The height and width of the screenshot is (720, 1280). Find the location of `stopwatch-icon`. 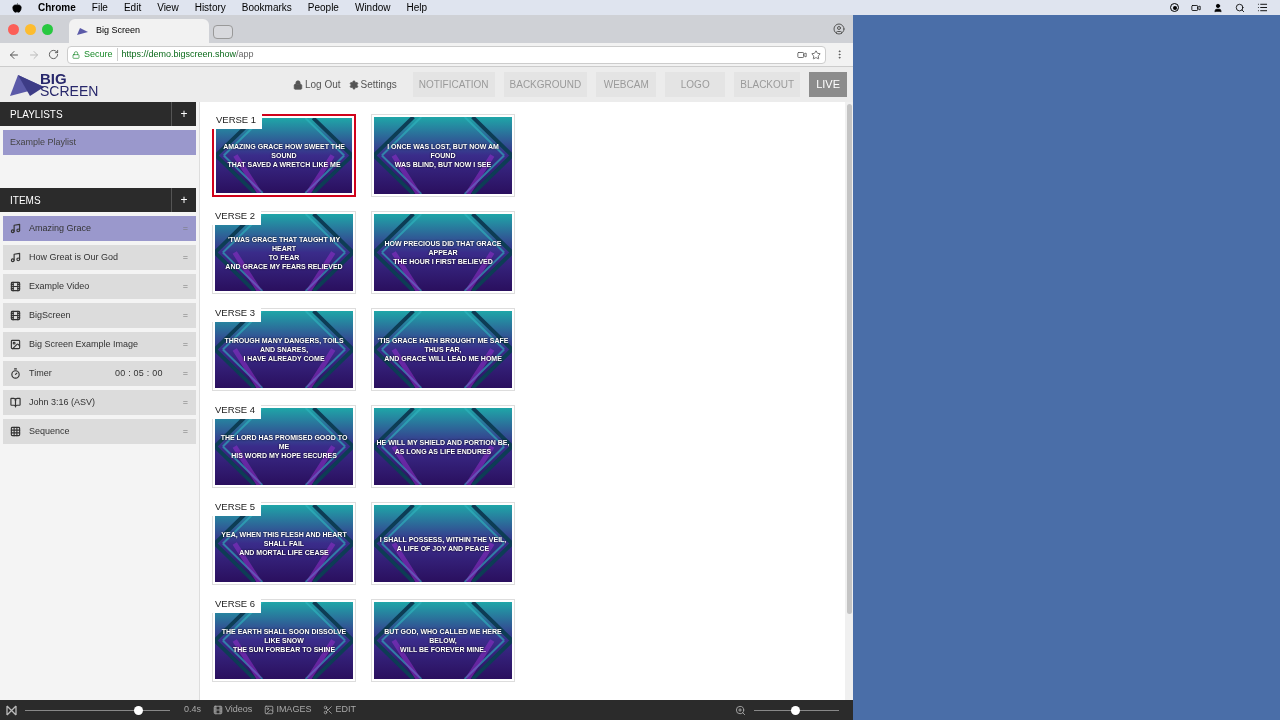

stopwatch-icon is located at coordinates (15, 373).